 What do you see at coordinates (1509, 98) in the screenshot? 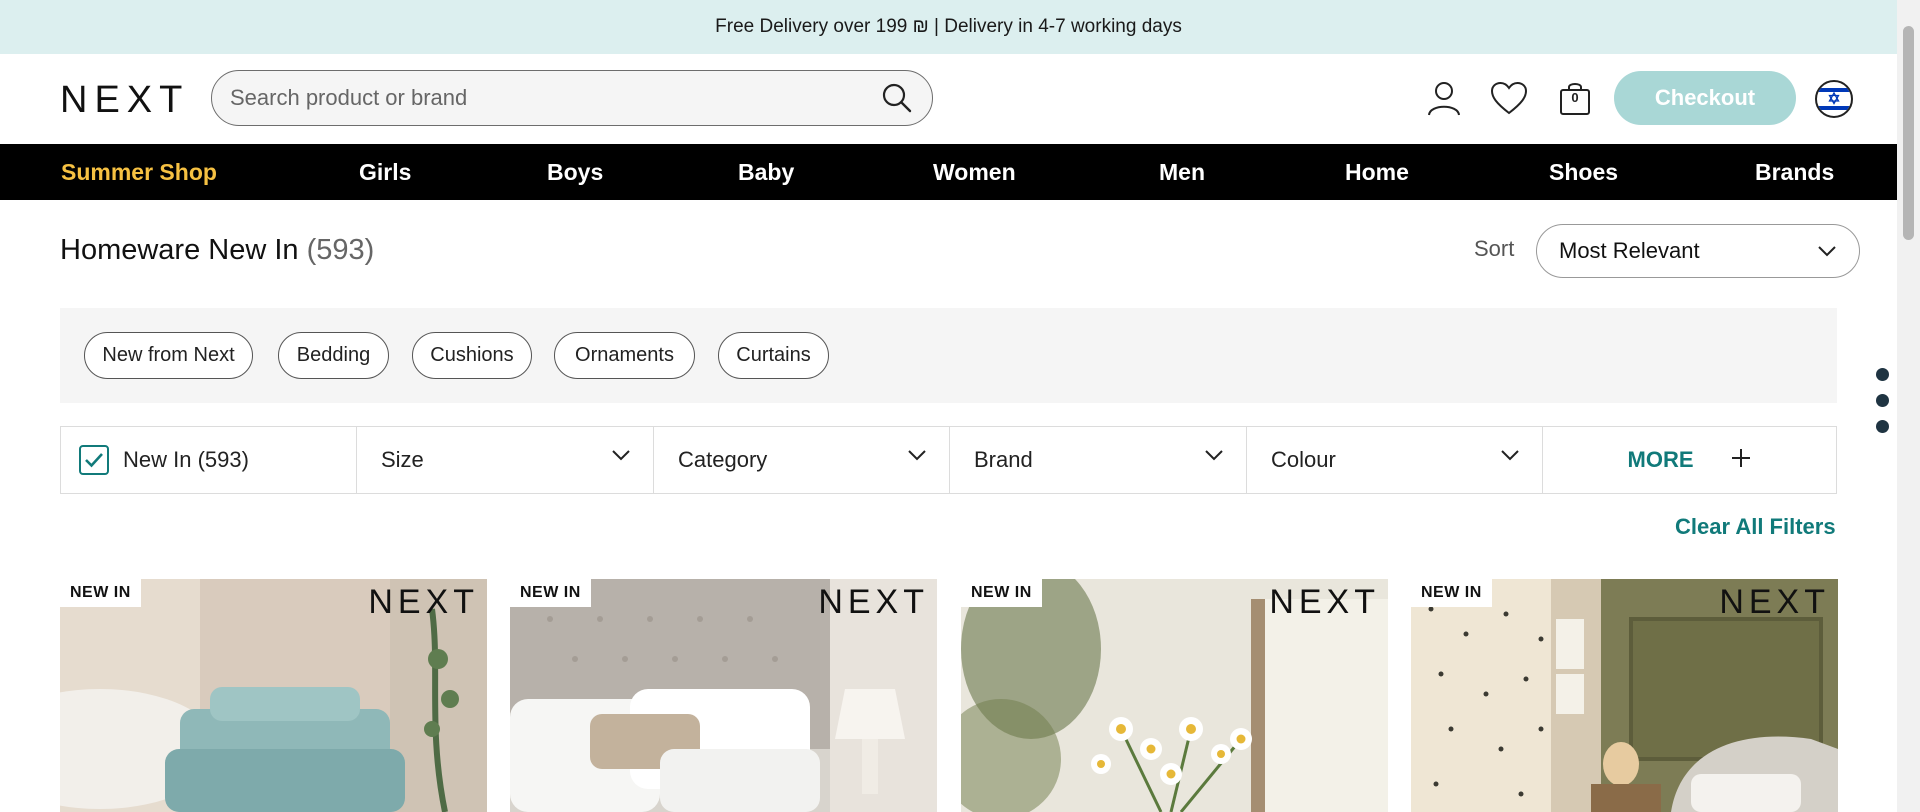
I see `heart-icon` at bounding box center [1509, 98].